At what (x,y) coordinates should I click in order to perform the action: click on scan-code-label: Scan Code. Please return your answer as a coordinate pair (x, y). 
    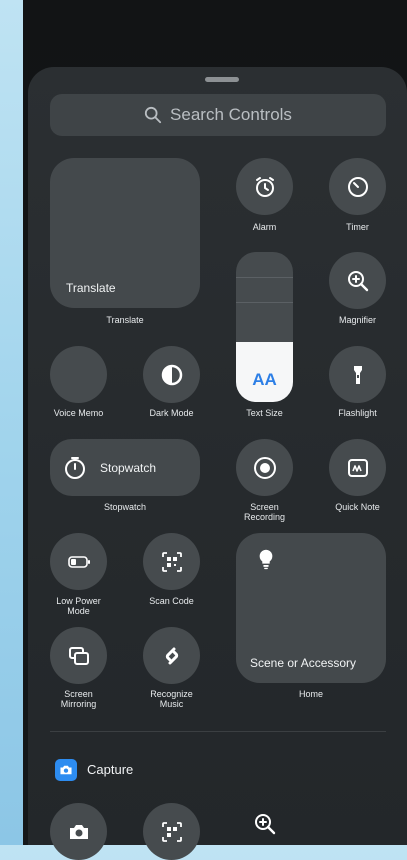
    Looking at the image, I should click on (171, 601).